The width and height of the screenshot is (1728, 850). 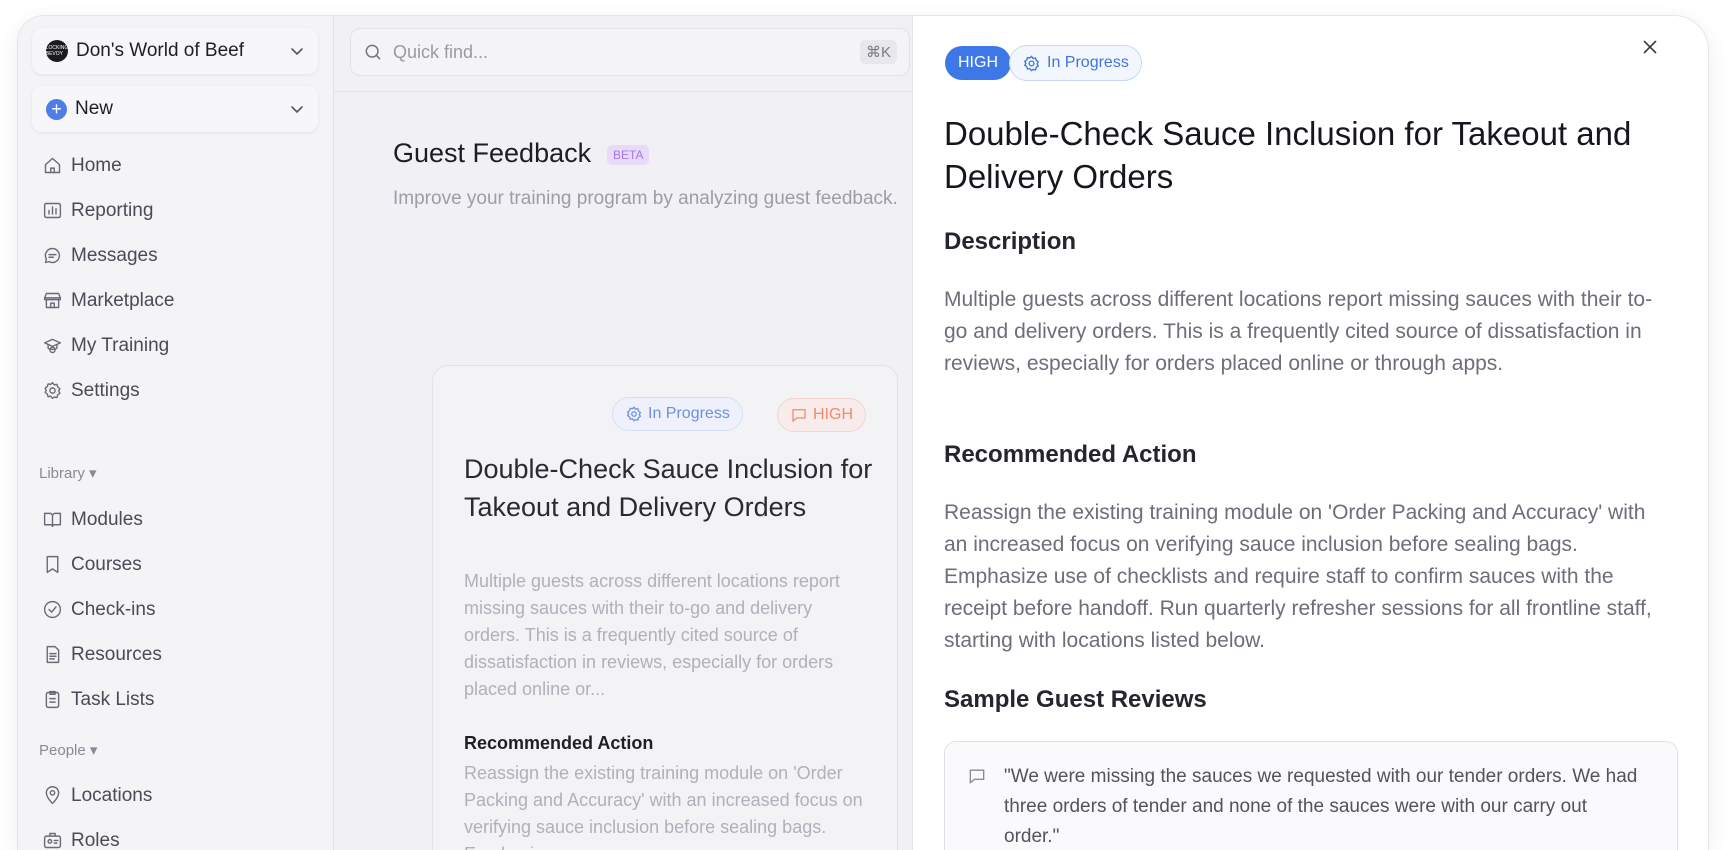 What do you see at coordinates (52, 564) in the screenshot?
I see `bookmark-icon` at bounding box center [52, 564].